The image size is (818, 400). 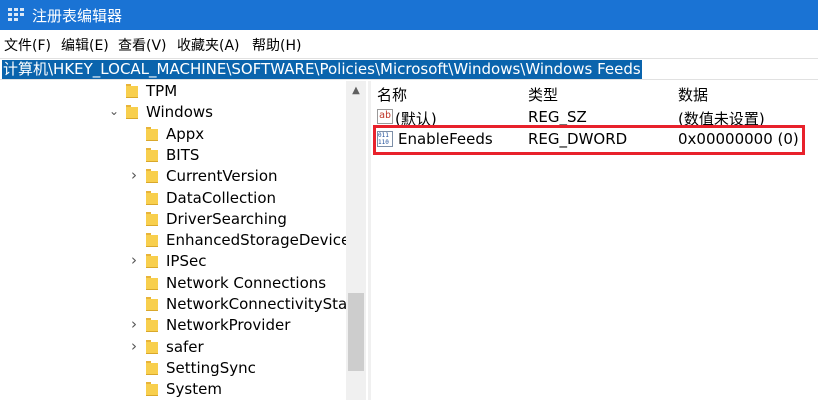 I want to click on tree-item-settingsync: SettingSync, so click(x=173, y=368).